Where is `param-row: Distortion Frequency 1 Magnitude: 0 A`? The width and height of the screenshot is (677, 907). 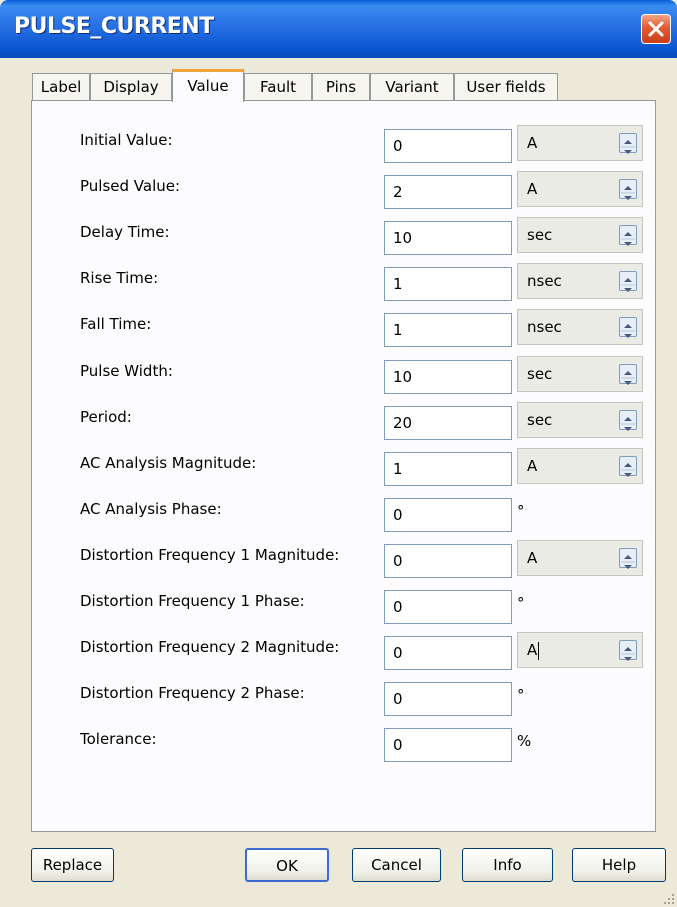
param-row: Distortion Frequency 1 Magnitude: 0 A is located at coordinates (344, 556).